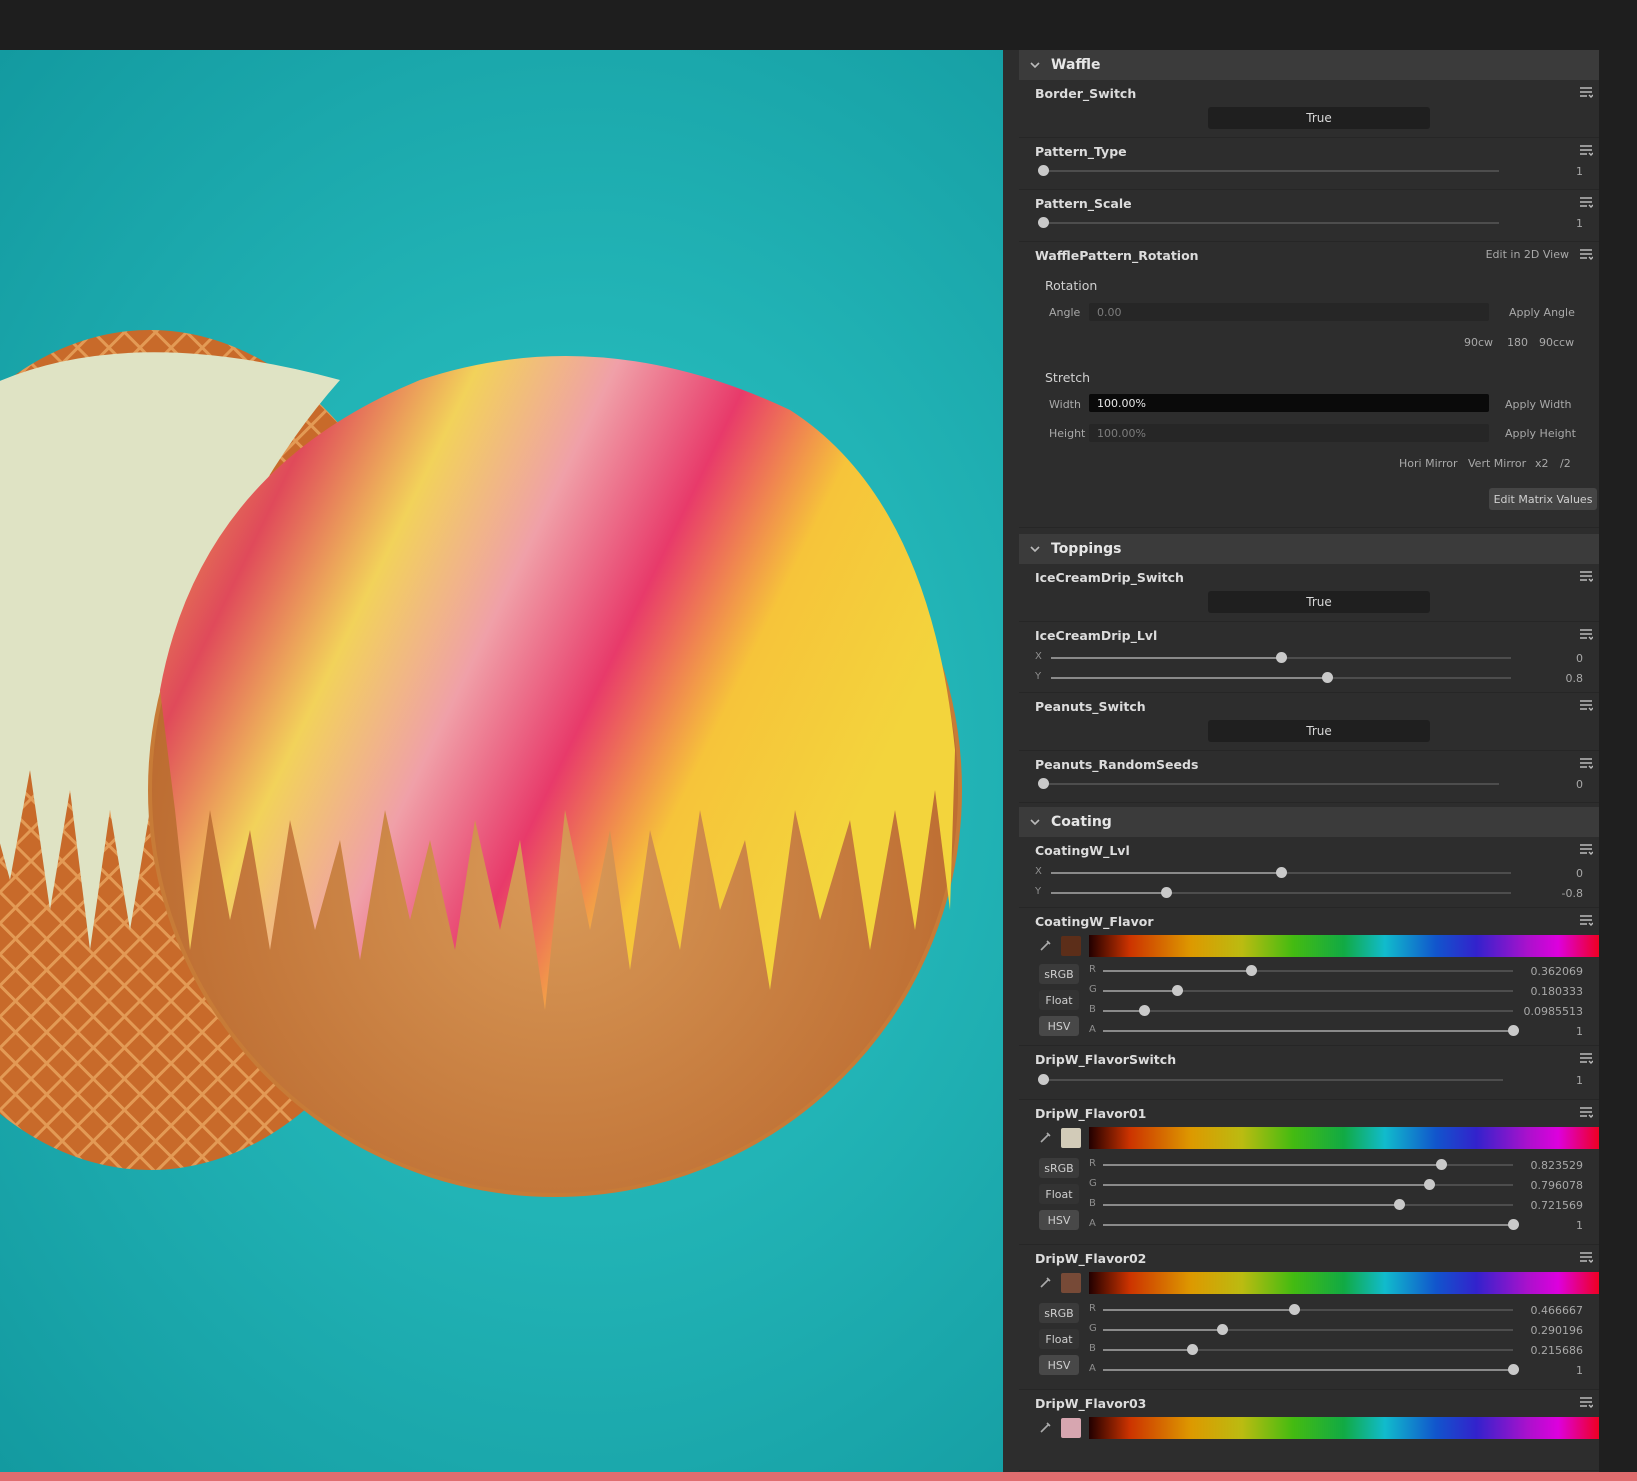 The image size is (1637, 1481). What do you see at coordinates (1067, 433) in the screenshot?
I see `height-label: Height` at bounding box center [1067, 433].